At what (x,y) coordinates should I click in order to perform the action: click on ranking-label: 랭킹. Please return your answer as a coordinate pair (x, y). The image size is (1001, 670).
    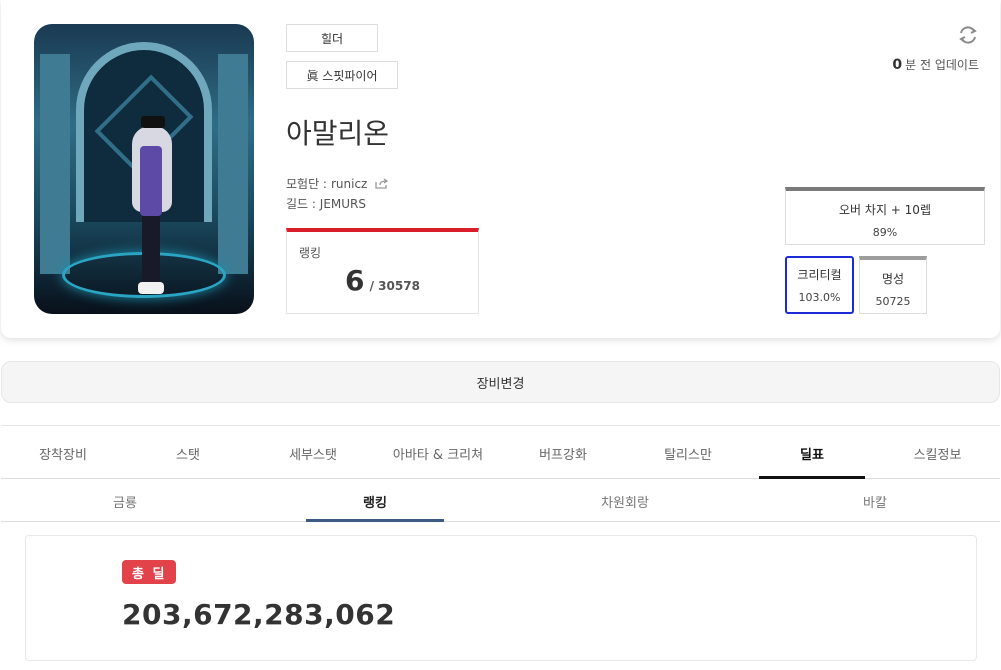
    Looking at the image, I should click on (310, 253).